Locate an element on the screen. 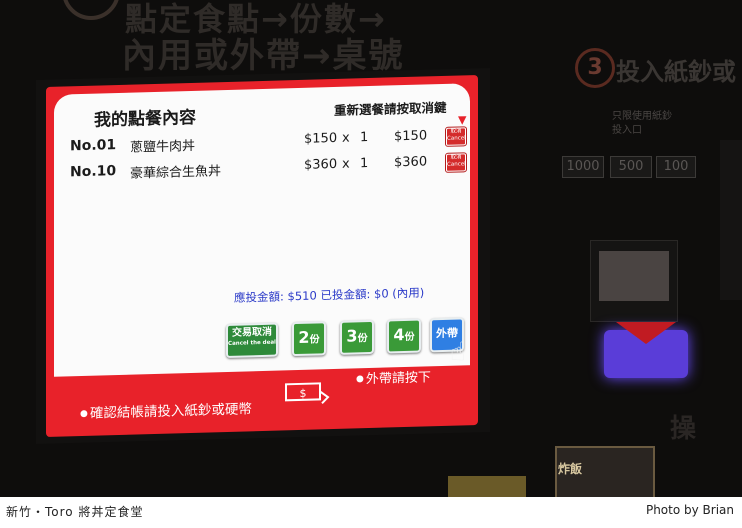  hand-pointer-icon: ☝ is located at coordinates (458, 352).